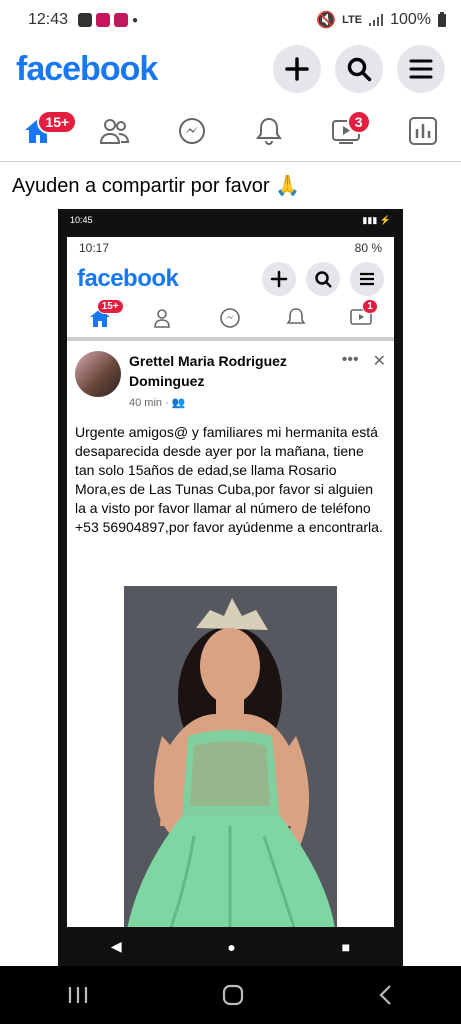  What do you see at coordinates (442, 19) in the screenshot?
I see `battery-icon` at bounding box center [442, 19].